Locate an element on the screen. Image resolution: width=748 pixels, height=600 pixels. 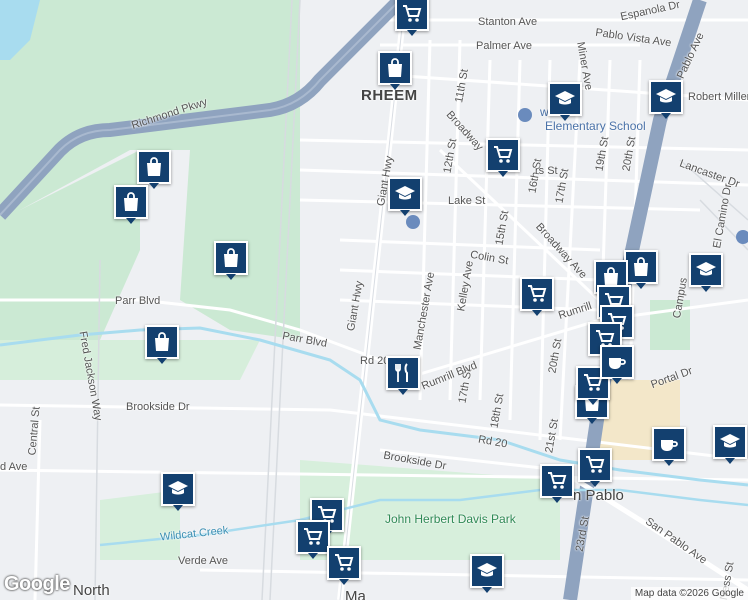
school-label: Elementary School is located at coordinates (595, 126).